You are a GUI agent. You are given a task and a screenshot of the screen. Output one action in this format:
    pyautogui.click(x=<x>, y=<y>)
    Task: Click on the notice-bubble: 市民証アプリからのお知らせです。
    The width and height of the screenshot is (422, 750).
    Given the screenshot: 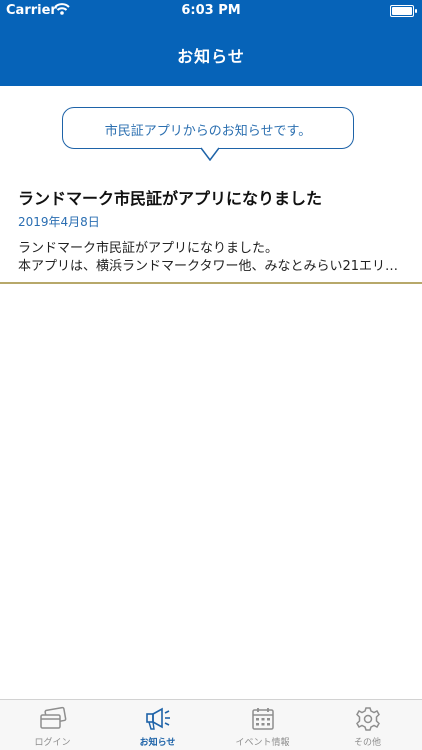 What is the action you would take?
    pyautogui.click(x=208, y=128)
    